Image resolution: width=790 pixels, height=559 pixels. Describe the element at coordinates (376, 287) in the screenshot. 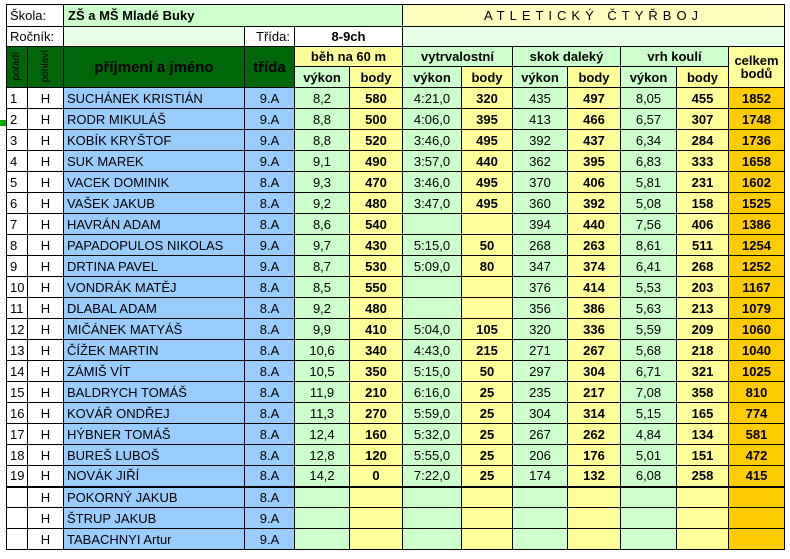

I see `run60-pts-cell: 550` at that location.